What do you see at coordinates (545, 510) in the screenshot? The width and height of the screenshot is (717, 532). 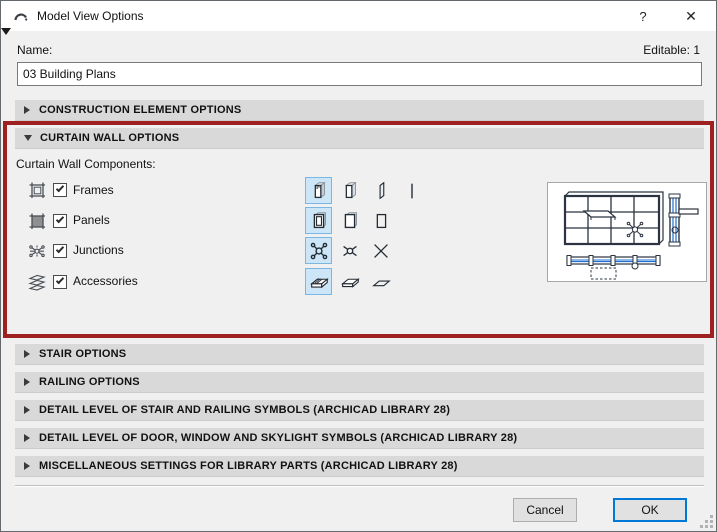 I see `cancel-button: Cancel` at bounding box center [545, 510].